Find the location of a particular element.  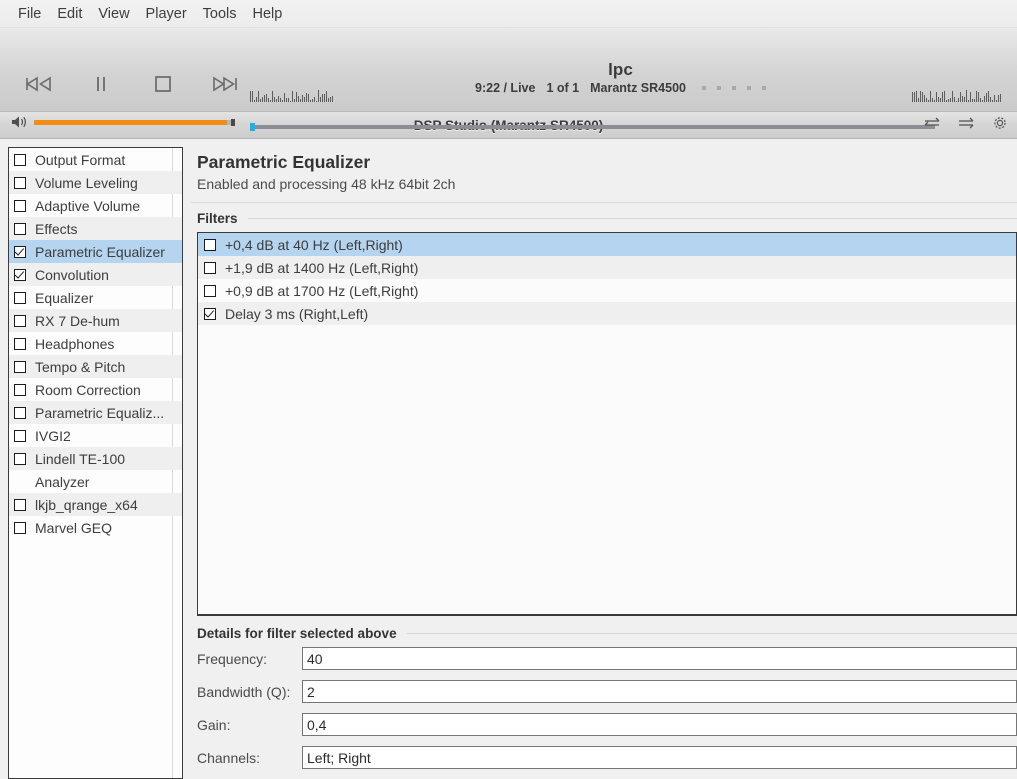

details-label: Details for filter selected above is located at coordinates (297, 633).